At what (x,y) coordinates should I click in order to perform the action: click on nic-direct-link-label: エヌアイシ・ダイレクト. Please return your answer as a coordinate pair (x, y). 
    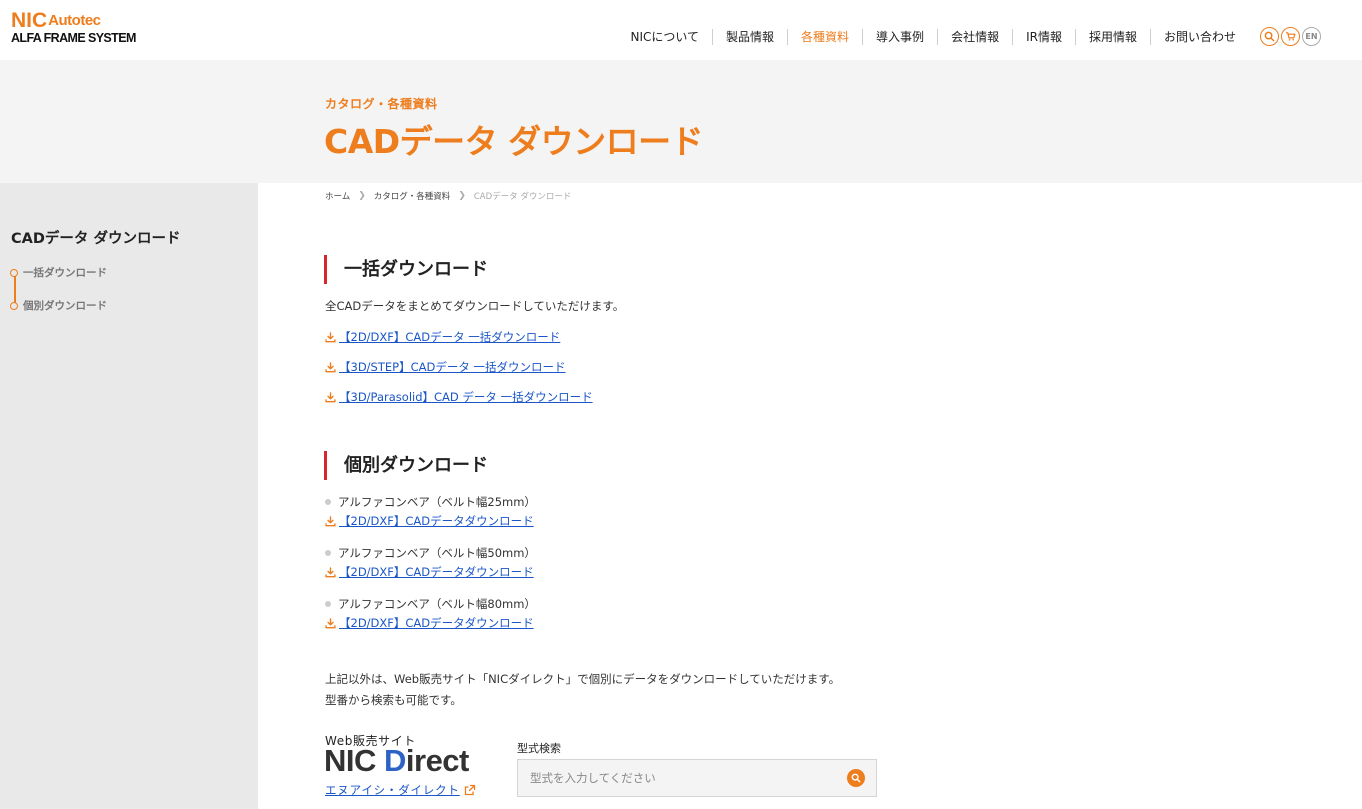
    Looking at the image, I should click on (392, 790).